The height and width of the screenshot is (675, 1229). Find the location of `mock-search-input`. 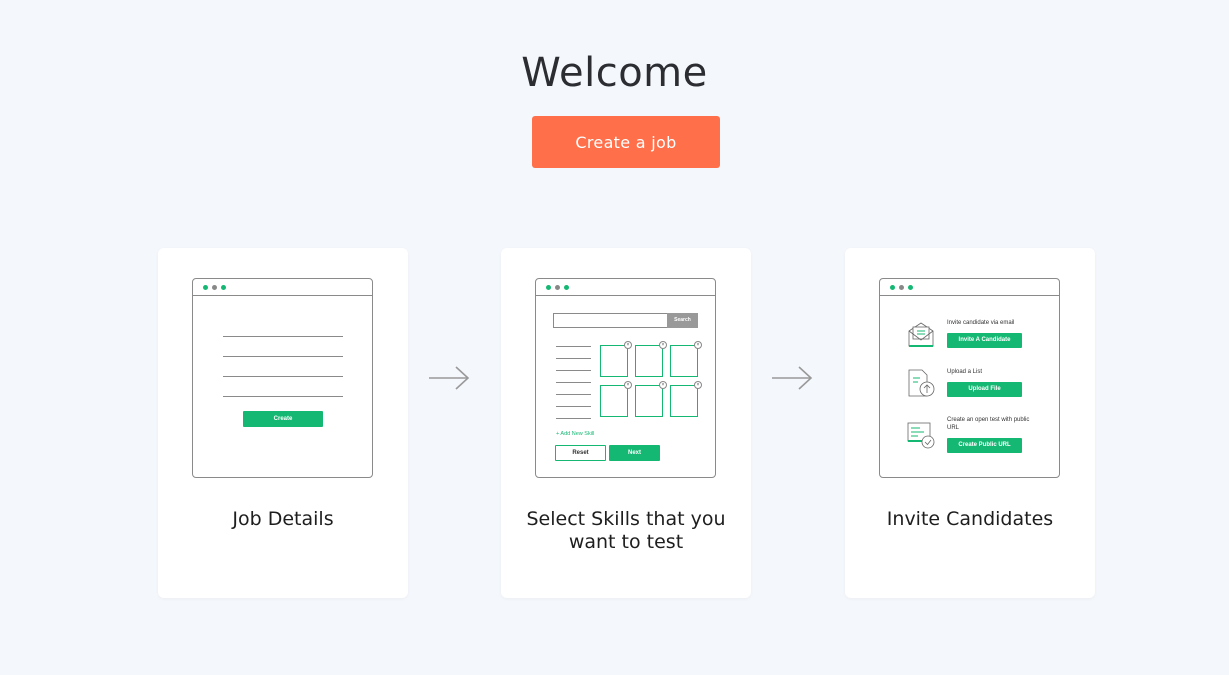

mock-search-input is located at coordinates (610, 320).